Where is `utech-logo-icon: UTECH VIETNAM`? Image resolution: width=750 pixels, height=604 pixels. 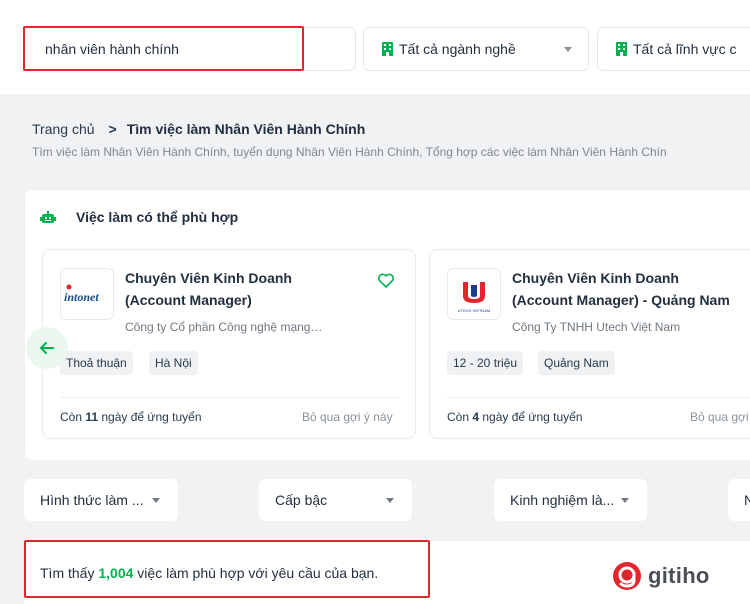 utech-logo-icon: UTECH VIETNAM is located at coordinates (474, 297).